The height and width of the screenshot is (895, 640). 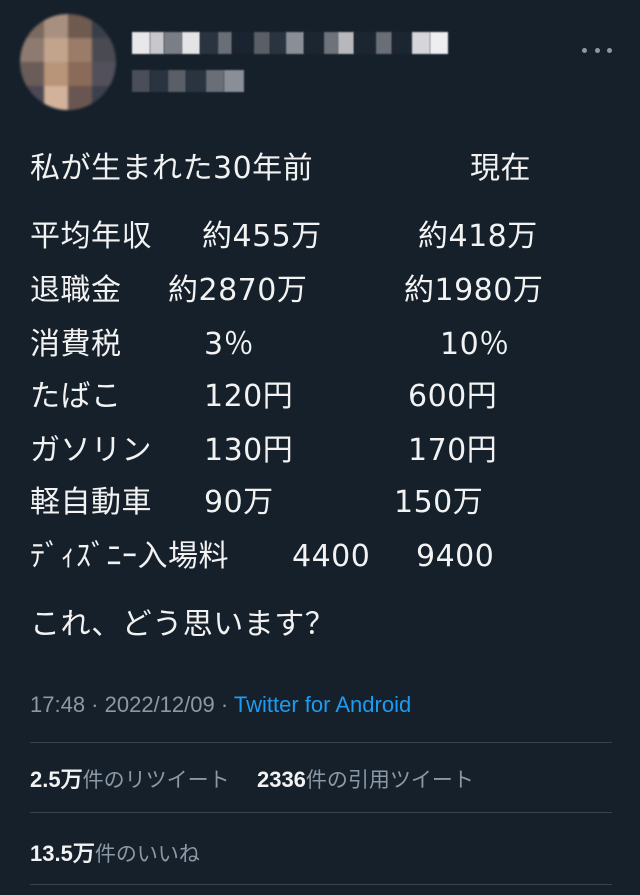 What do you see at coordinates (91, 236) in the screenshot?
I see `row-label: 平均年収` at bounding box center [91, 236].